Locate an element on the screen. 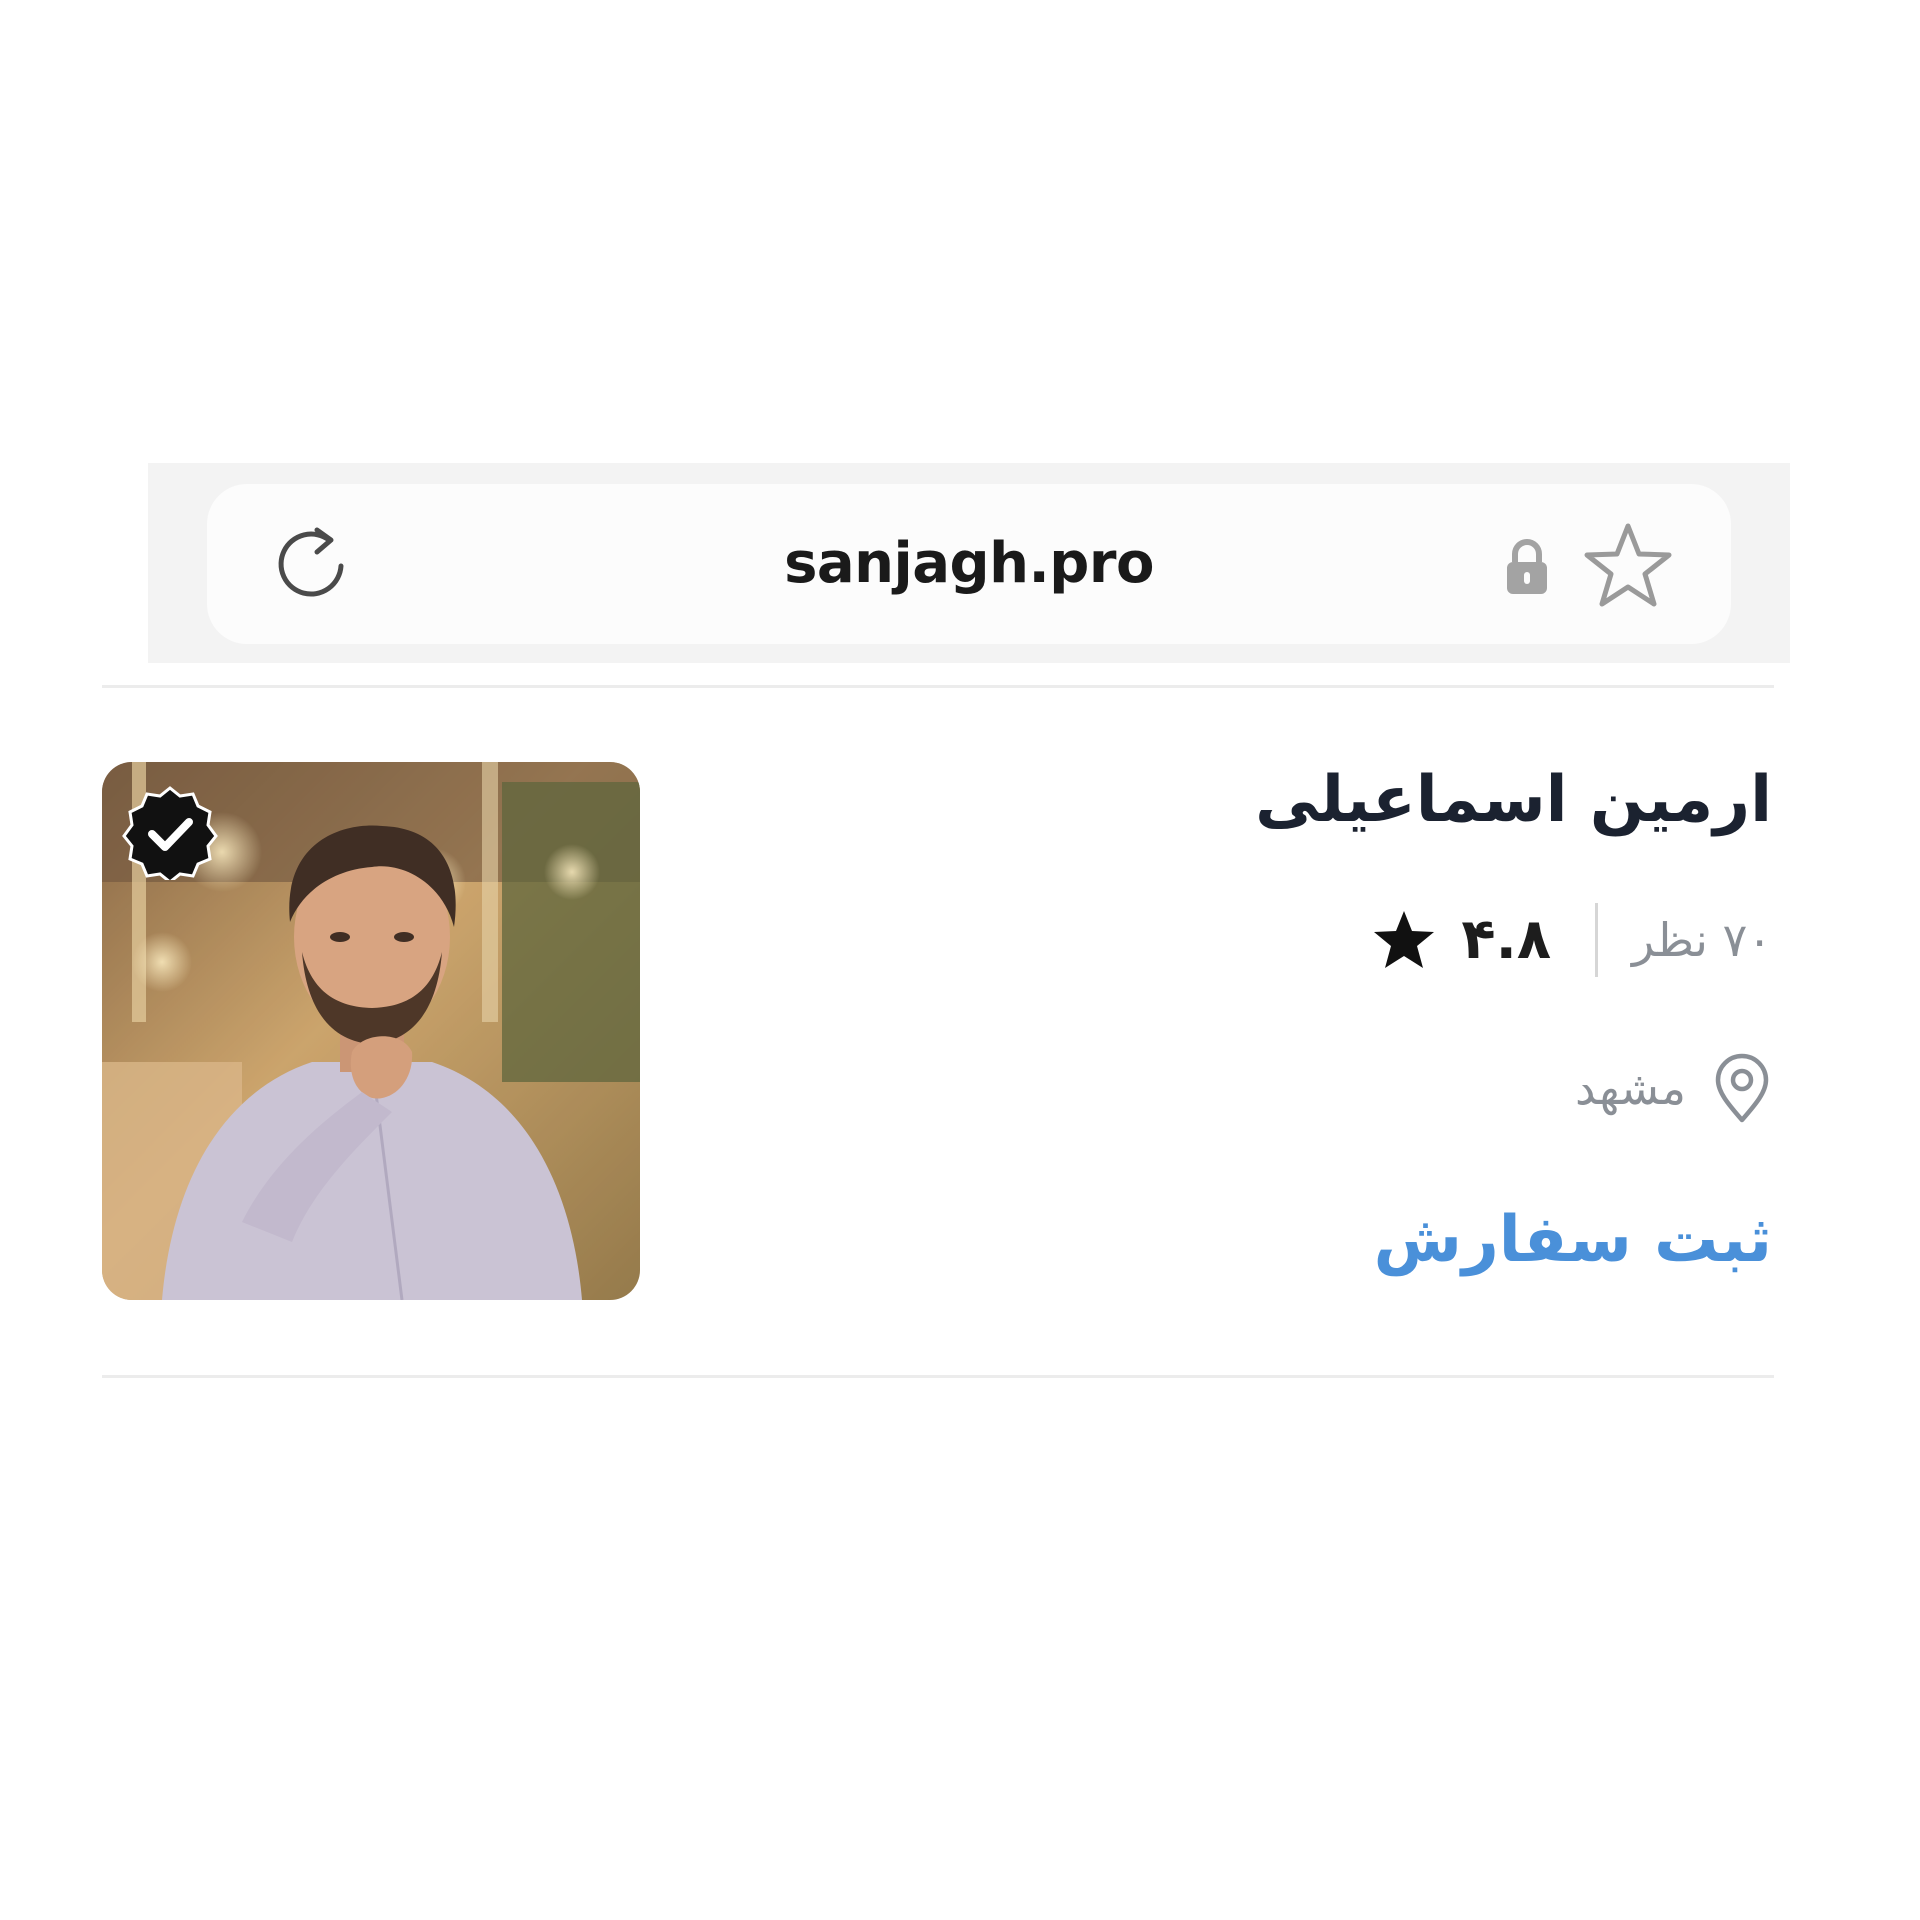 This screenshot has height=1920, width=1920. avatar is located at coordinates (371, 1031).